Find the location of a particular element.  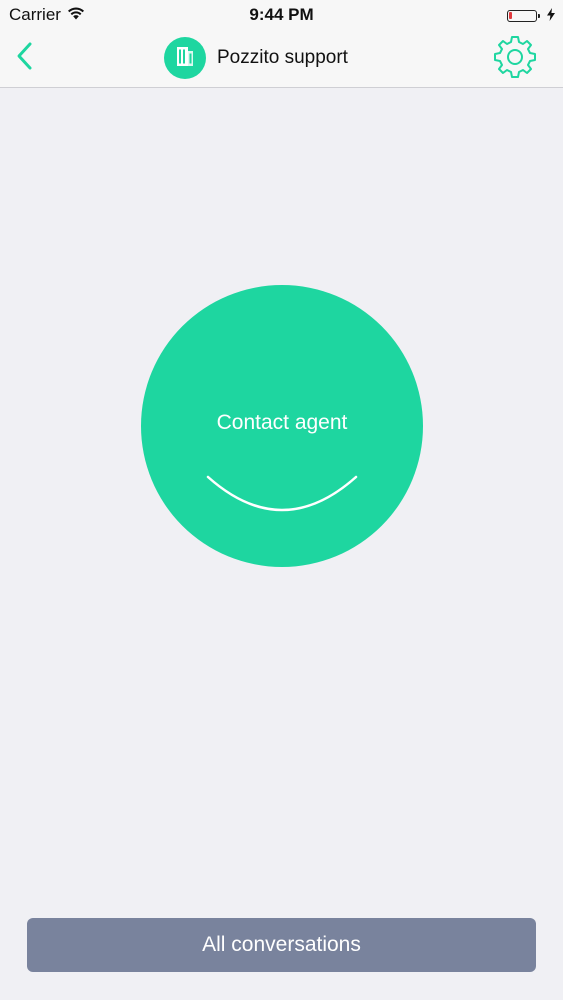

settings-button is located at coordinates (515, 59).